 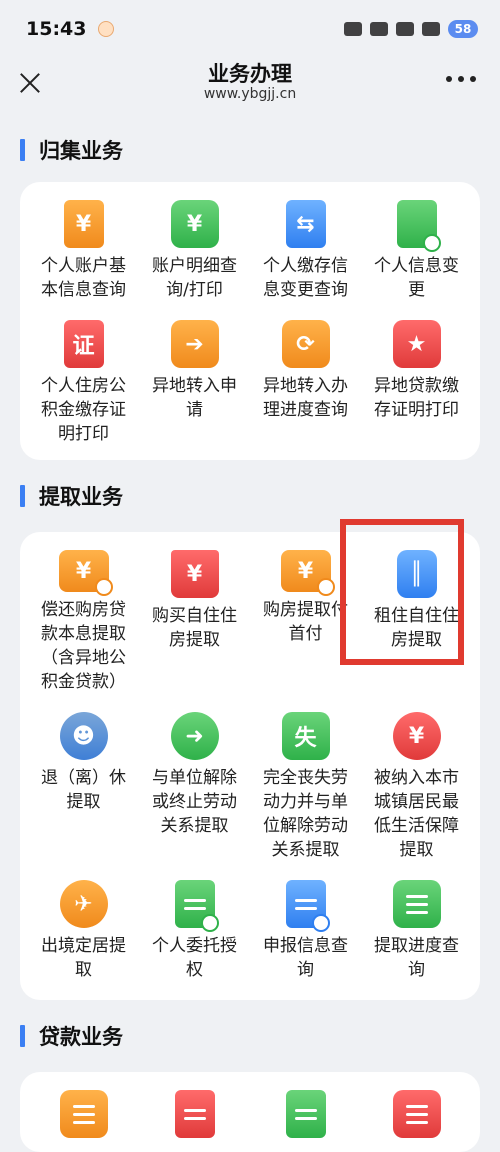 I want to click on service-personal-authorization: 个人委托授权, so click(x=194, y=931).